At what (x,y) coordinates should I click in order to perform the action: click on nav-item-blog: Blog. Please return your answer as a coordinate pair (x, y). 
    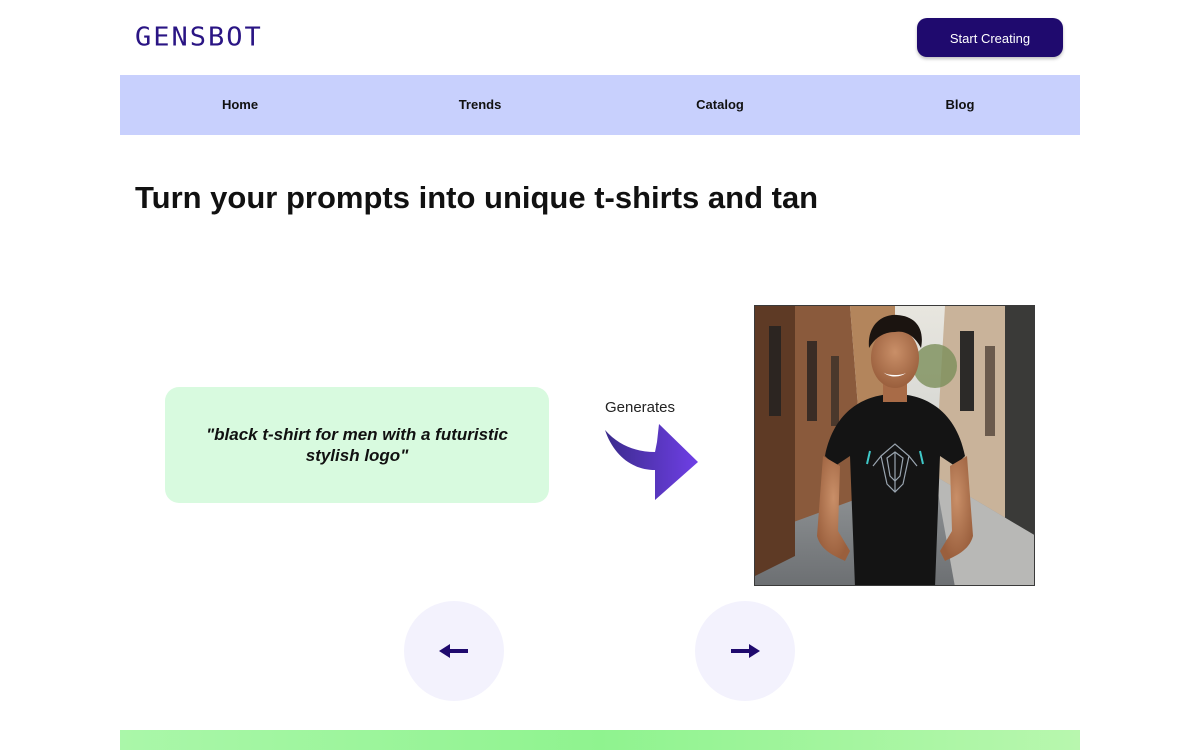
    Looking at the image, I should click on (960, 105).